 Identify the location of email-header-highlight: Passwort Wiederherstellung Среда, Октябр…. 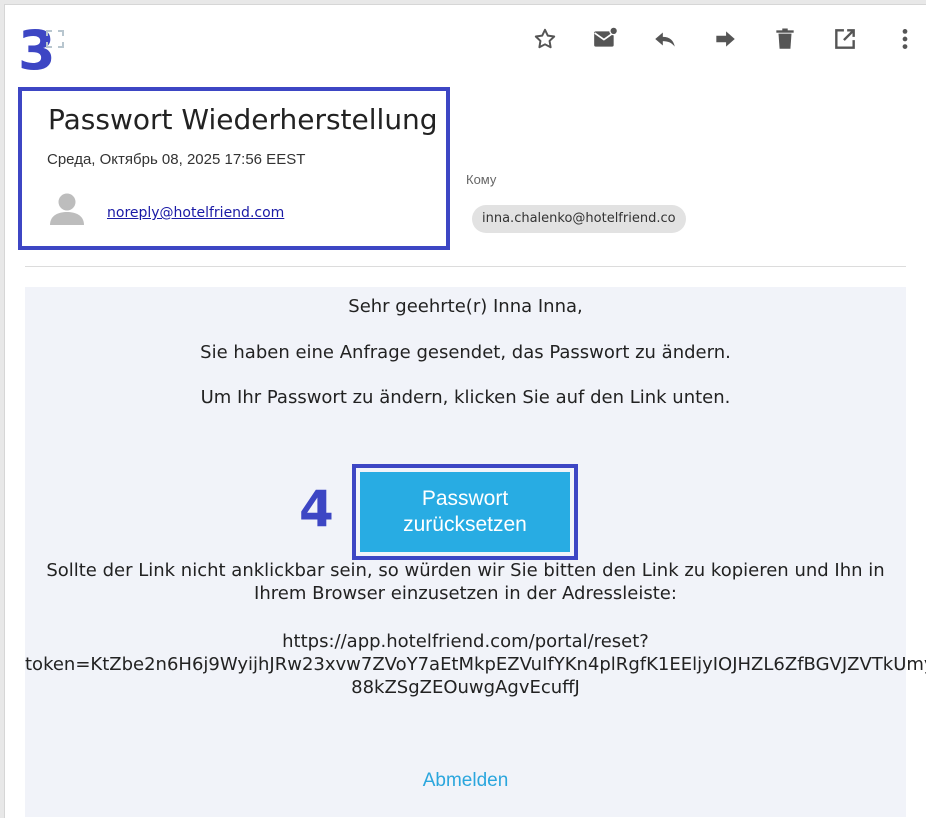
(234, 168).